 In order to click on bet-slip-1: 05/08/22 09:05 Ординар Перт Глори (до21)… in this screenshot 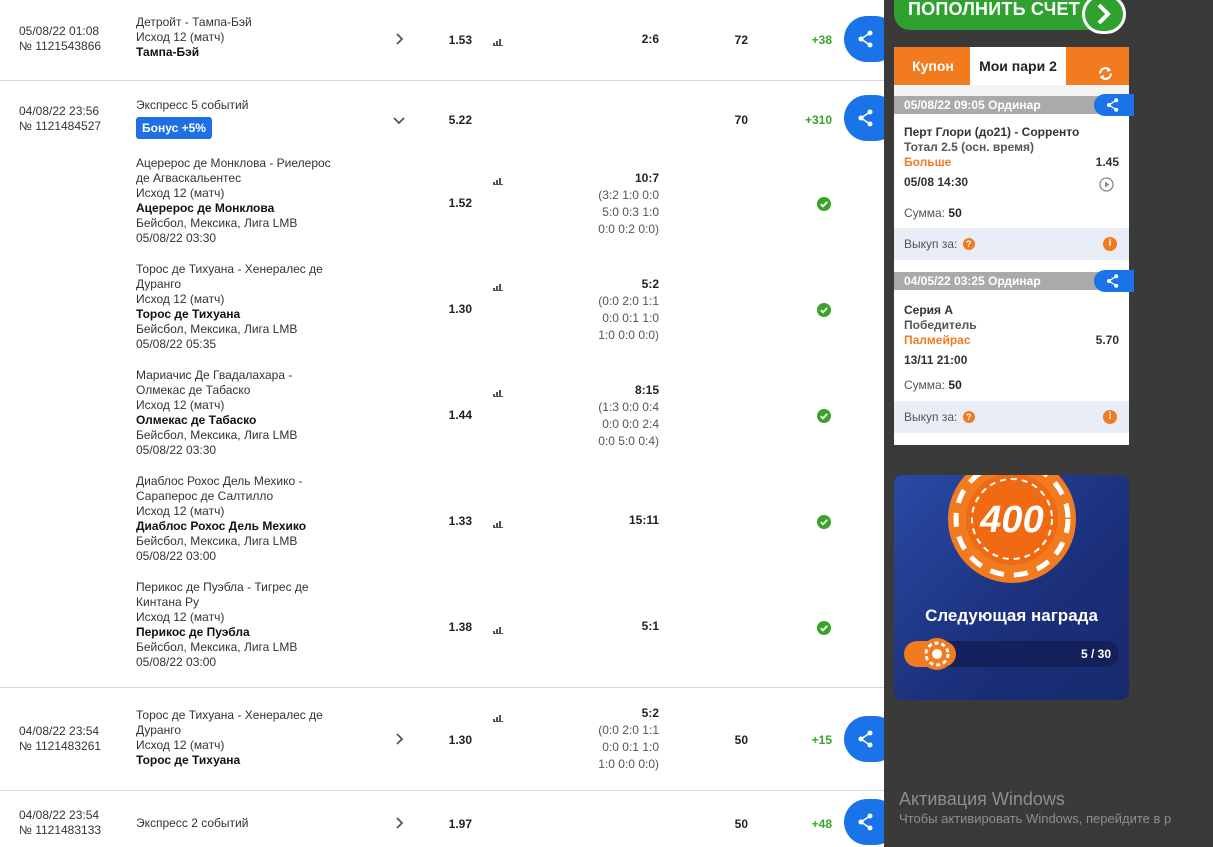, I will do `click(1014, 183)`.